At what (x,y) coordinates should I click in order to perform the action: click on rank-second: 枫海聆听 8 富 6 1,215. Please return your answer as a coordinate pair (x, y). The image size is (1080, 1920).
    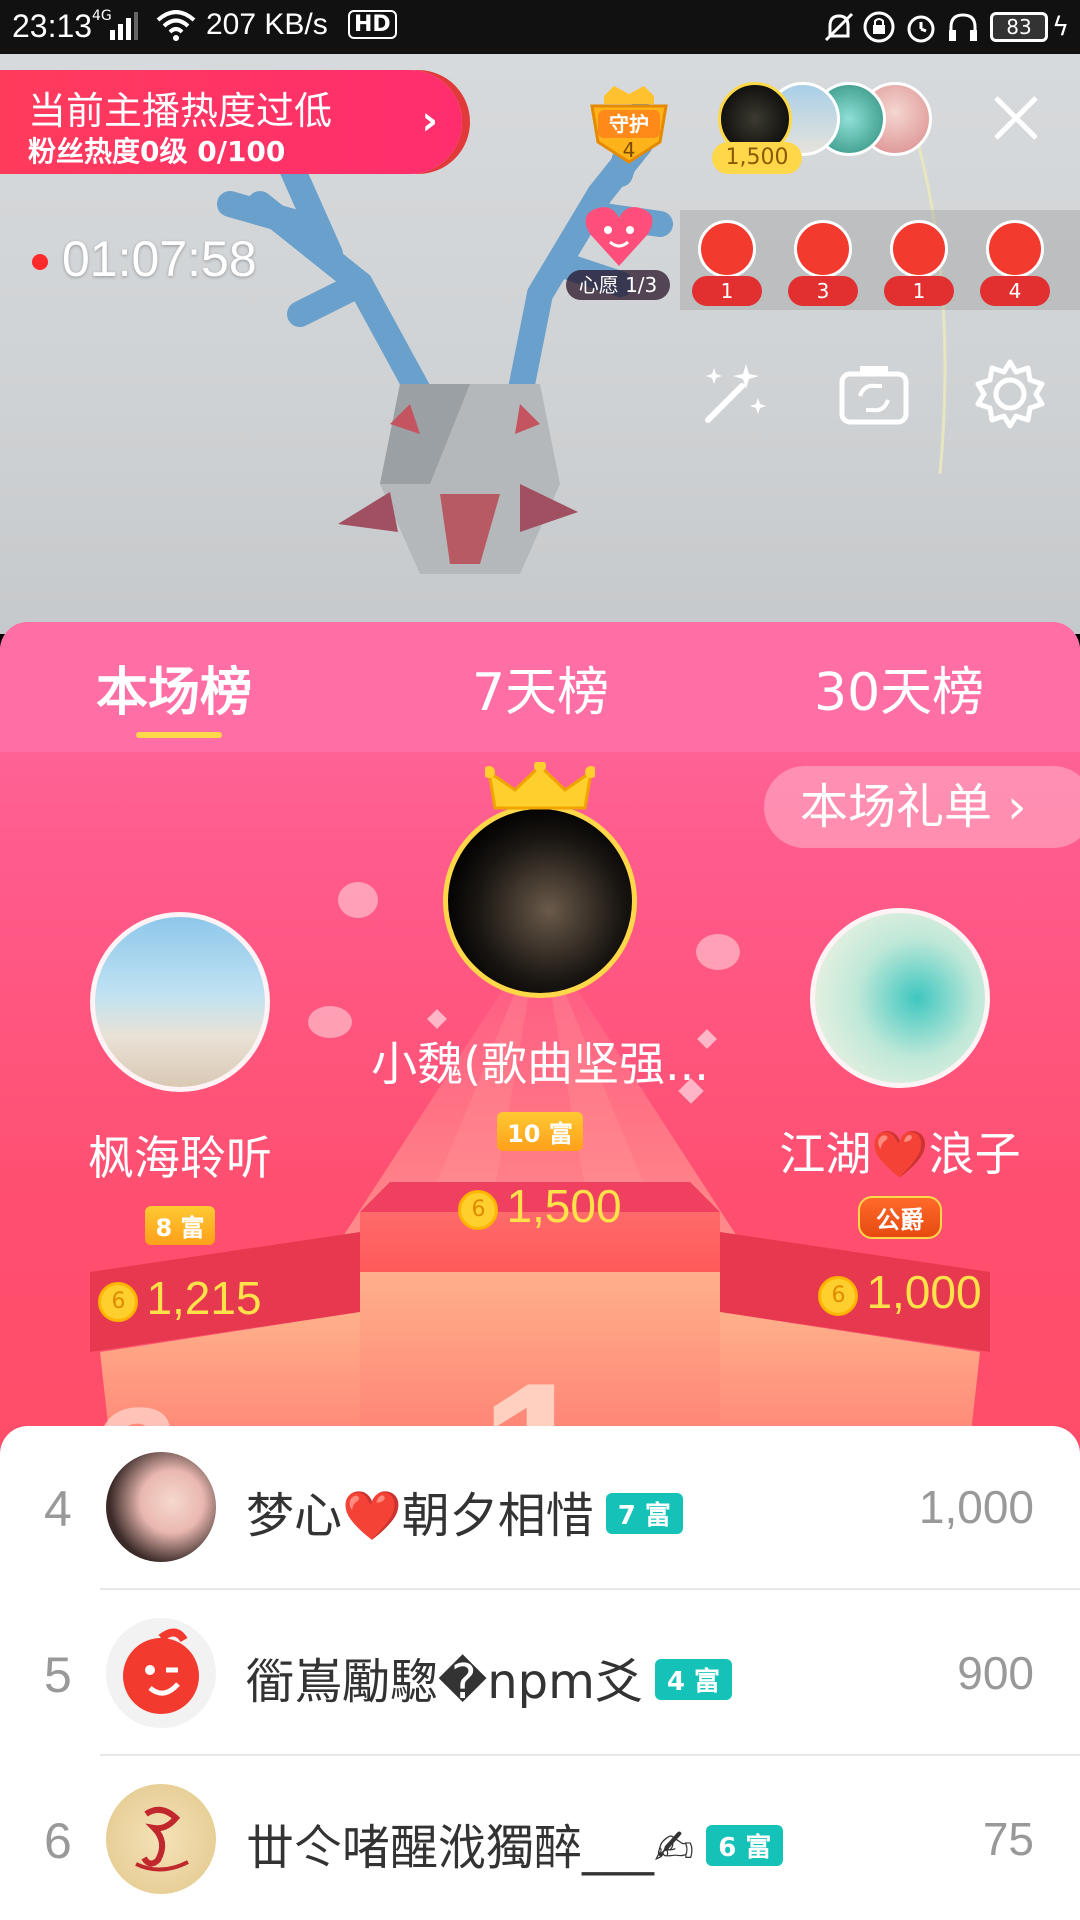
    Looking at the image, I should click on (180, 1118).